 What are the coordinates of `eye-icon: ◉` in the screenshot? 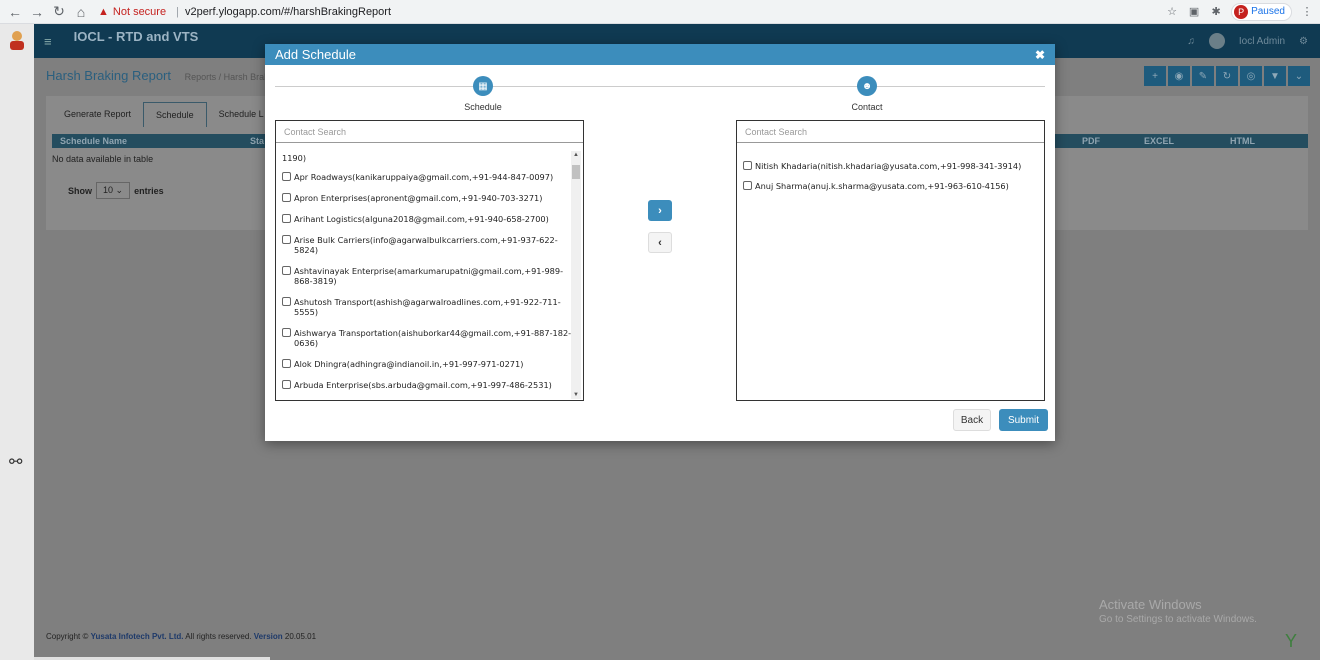 It's located at (1179, 76).